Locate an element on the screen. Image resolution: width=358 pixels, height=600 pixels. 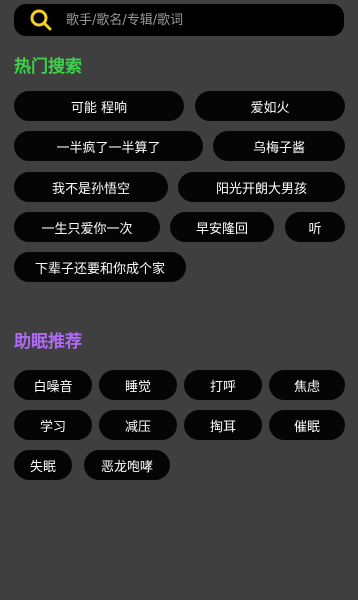
hot-search-chip: 听 is located at coordinates (315, 227).